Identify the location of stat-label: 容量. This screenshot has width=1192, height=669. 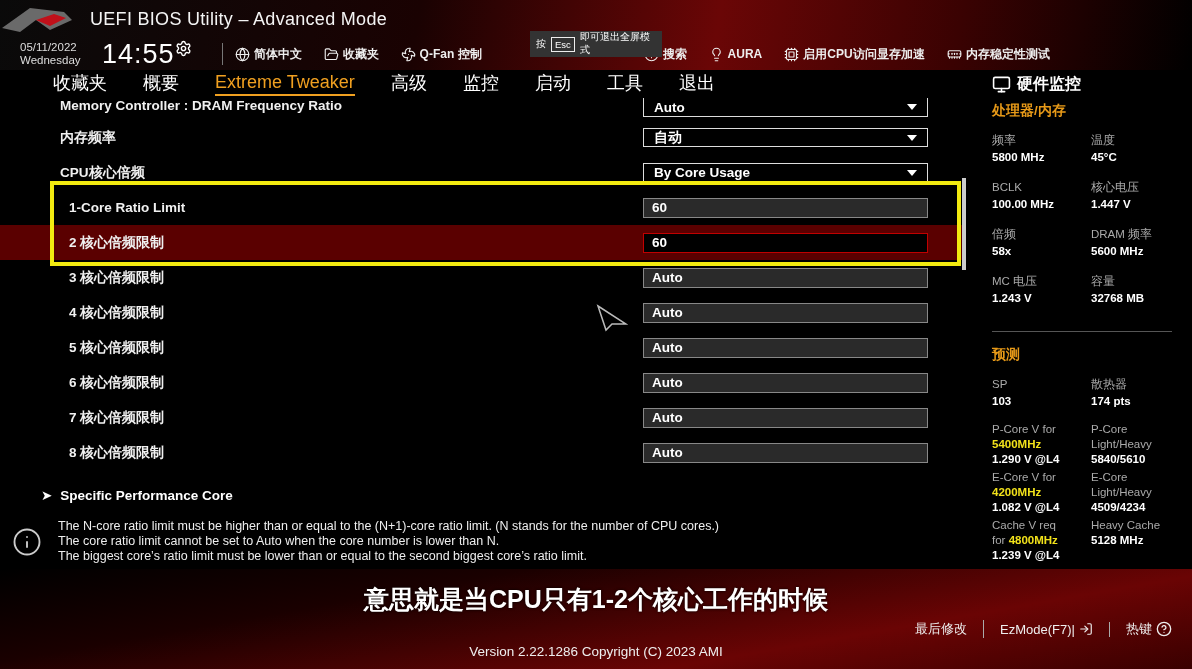
(1103, 281).